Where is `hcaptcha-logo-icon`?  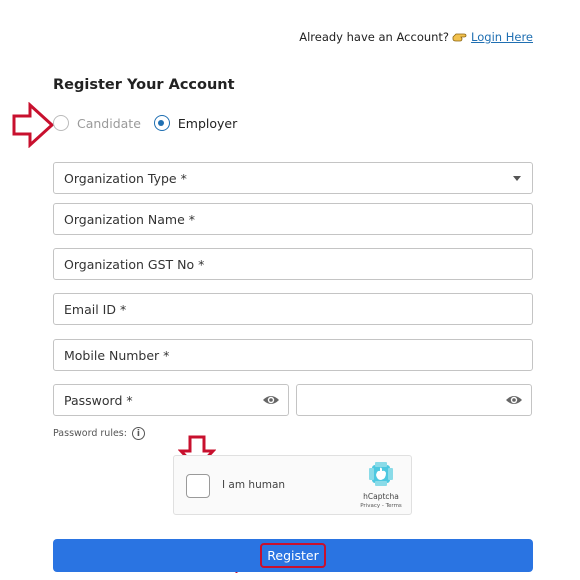 hcaptcha-logo-icon is located at coordinates (381, 474).